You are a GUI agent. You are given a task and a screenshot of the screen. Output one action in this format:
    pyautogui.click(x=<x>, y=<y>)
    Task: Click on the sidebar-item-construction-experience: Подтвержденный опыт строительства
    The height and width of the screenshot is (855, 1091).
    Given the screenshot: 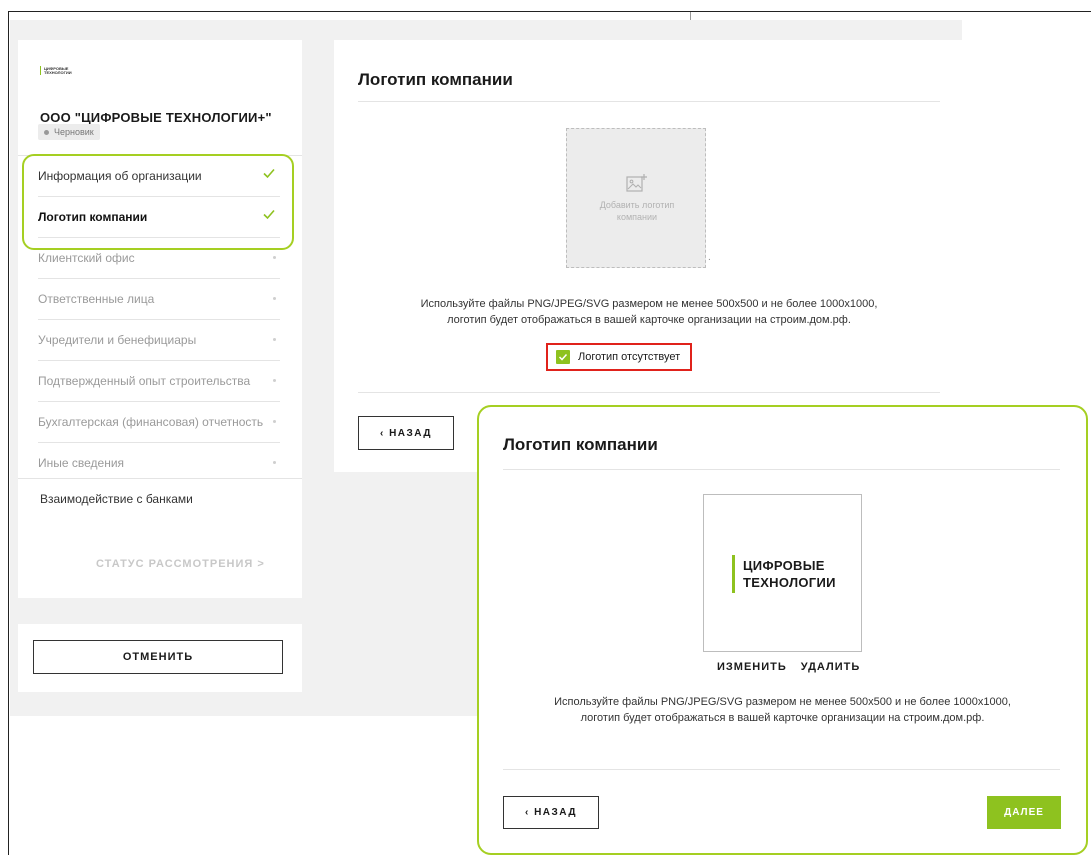 What is the action you would take?
    pyautogui.click(x=159, y=381)
    